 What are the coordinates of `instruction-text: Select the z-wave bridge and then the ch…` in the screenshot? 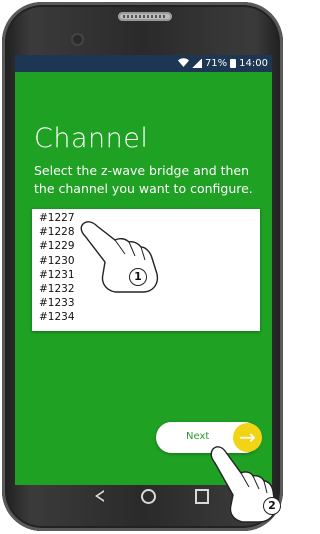 It's located at (143, 179).